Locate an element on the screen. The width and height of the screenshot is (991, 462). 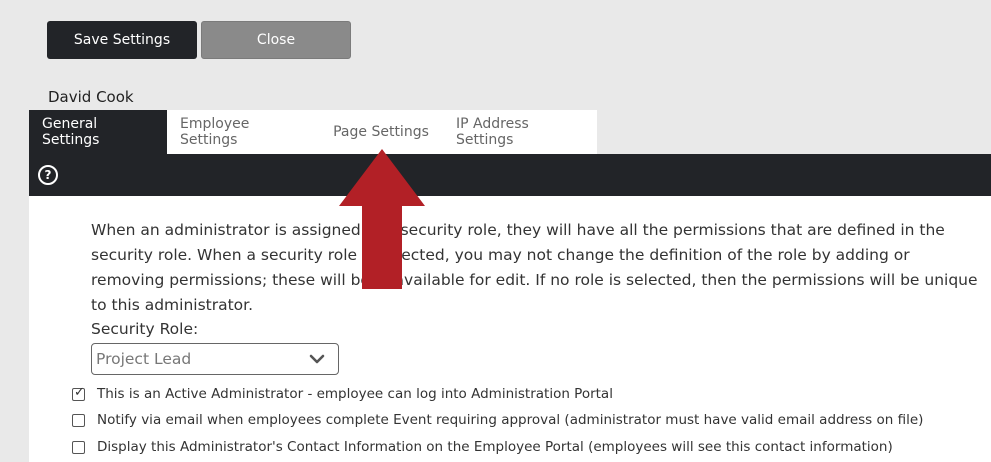
close-button: Close is located at coordinates (276, 40).